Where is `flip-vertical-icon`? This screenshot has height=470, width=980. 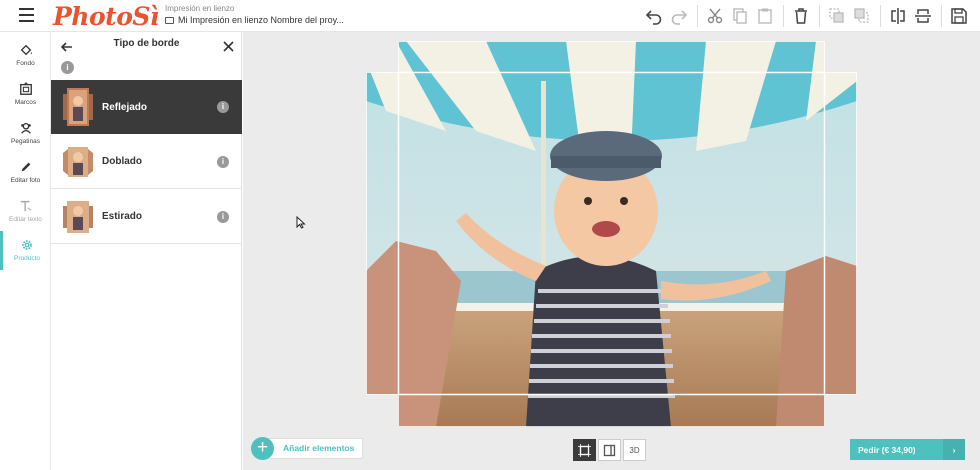
flip-vertical-icon is located at coordinates (923, 16).